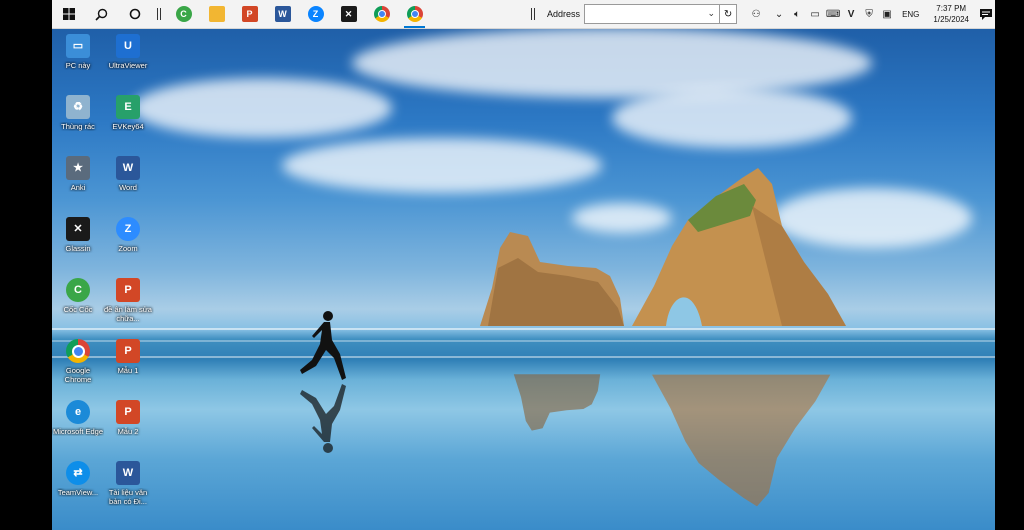  I want to click on desktop-icon: ★ Anki, so click(78, 174).